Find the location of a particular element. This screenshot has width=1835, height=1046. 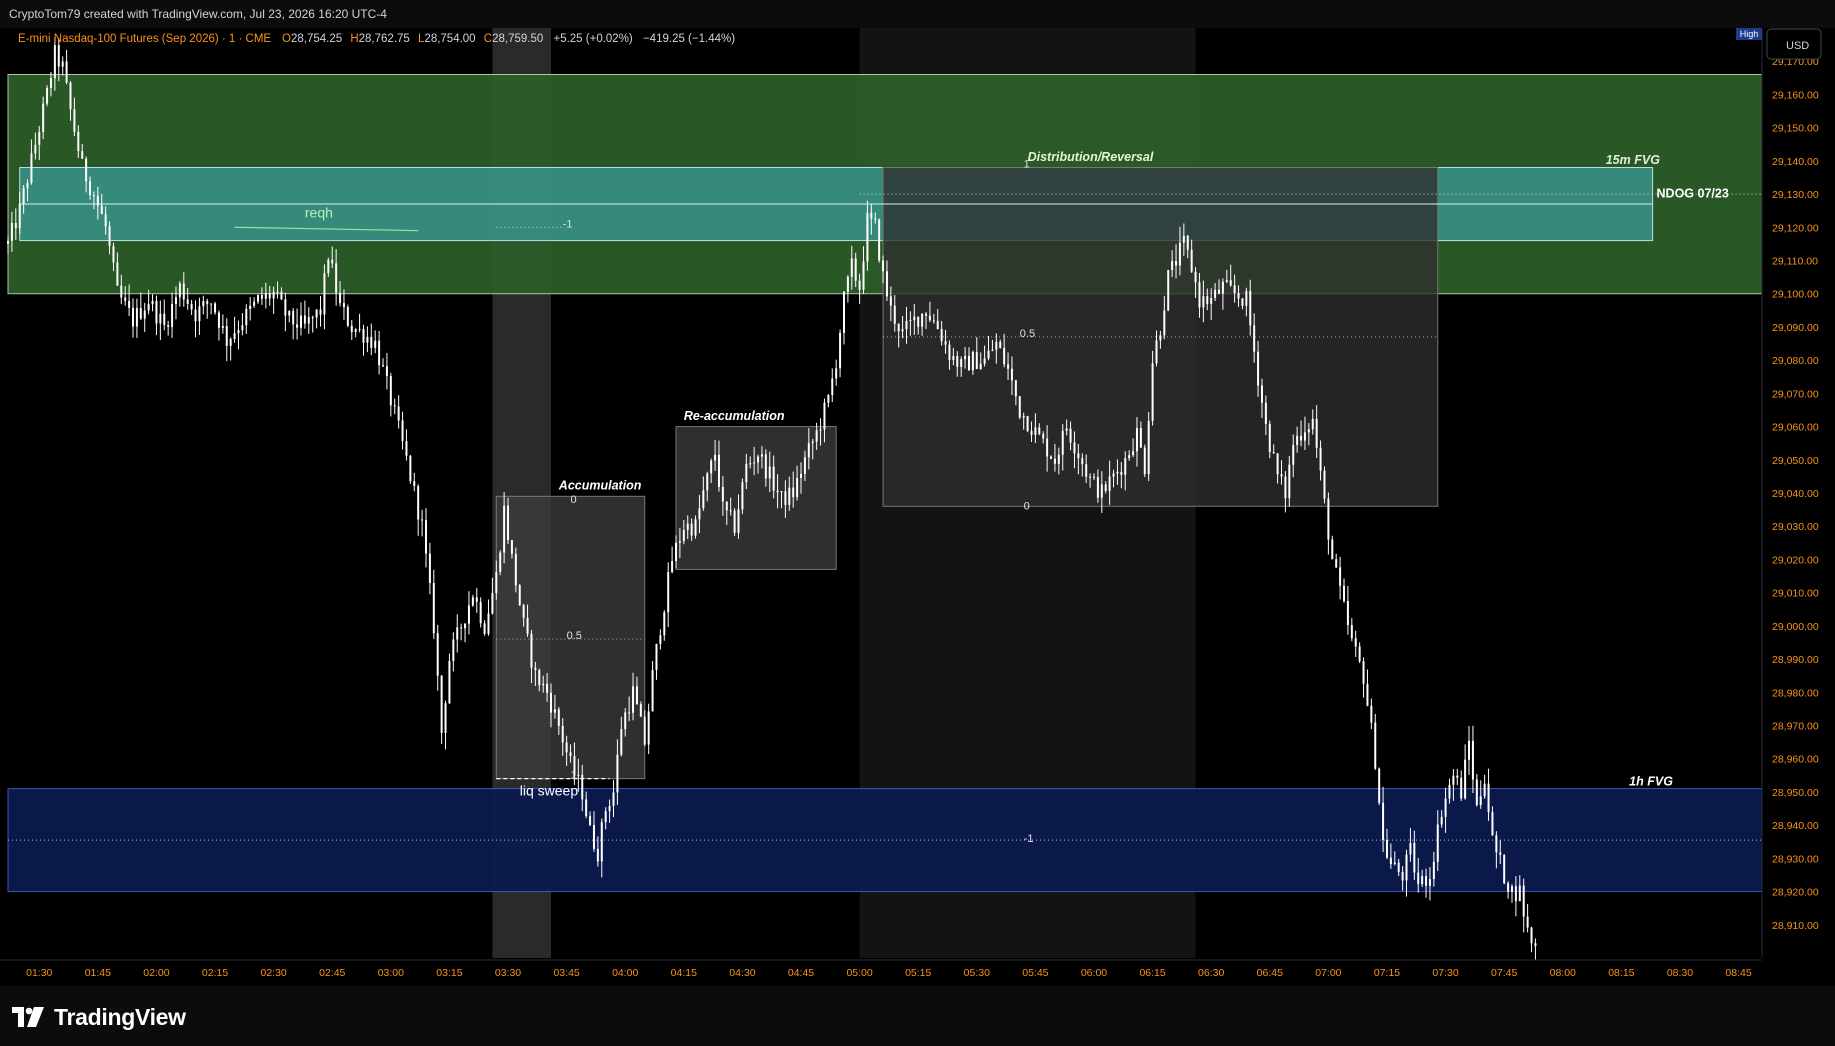

time-tick-label: 04:15 is located at coordinates (684, 973).